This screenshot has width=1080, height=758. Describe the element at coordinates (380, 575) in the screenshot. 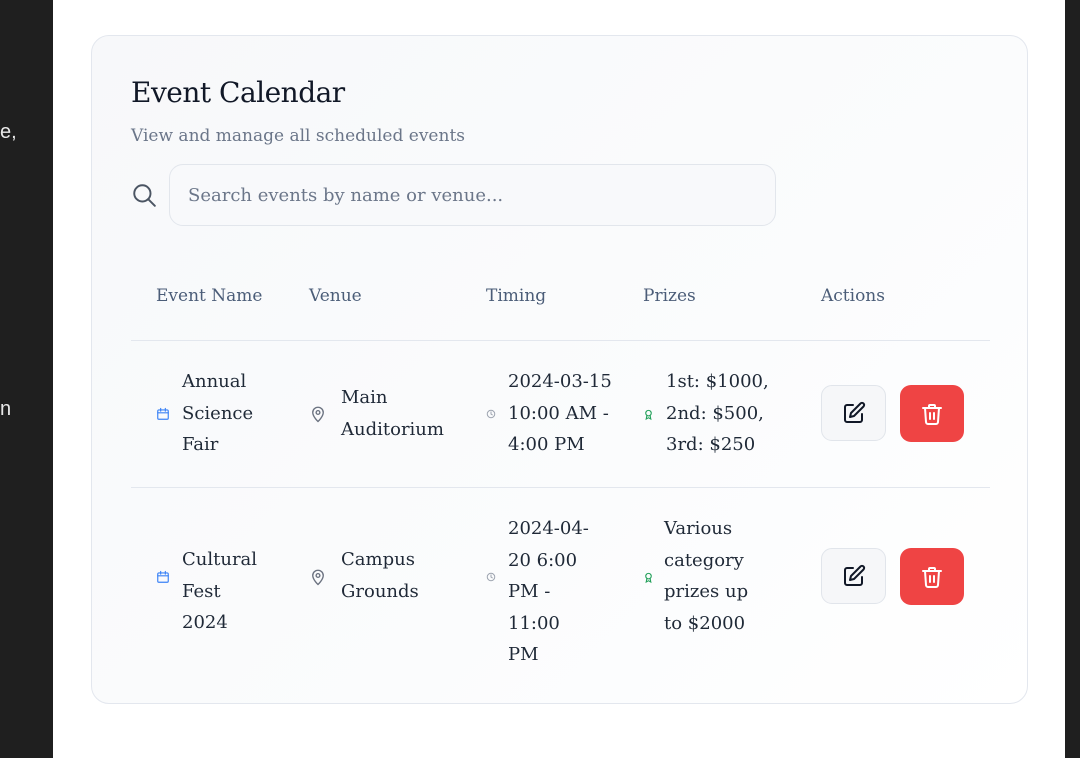

I see `event-venue: Campus Grounds` at that location.